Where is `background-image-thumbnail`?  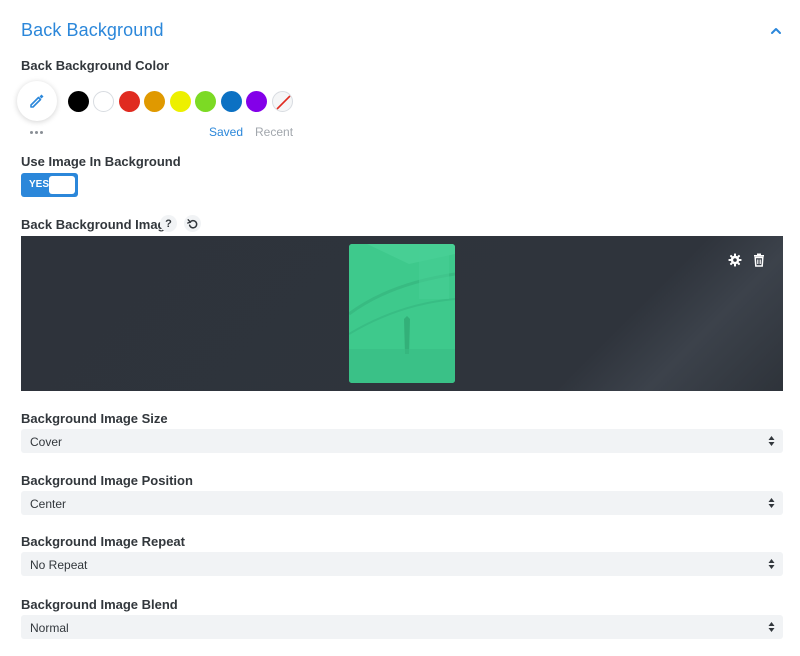
background-image-thumbnail is located at coordinates (402, 313).